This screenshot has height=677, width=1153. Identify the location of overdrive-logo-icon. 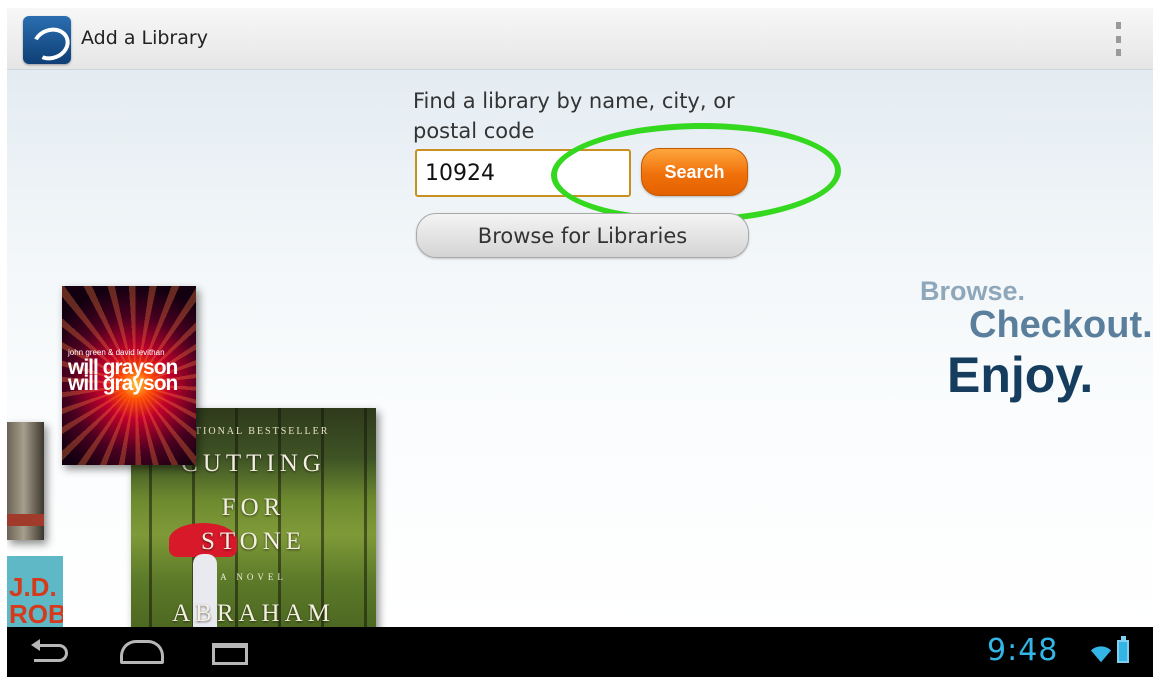
(47, 40).